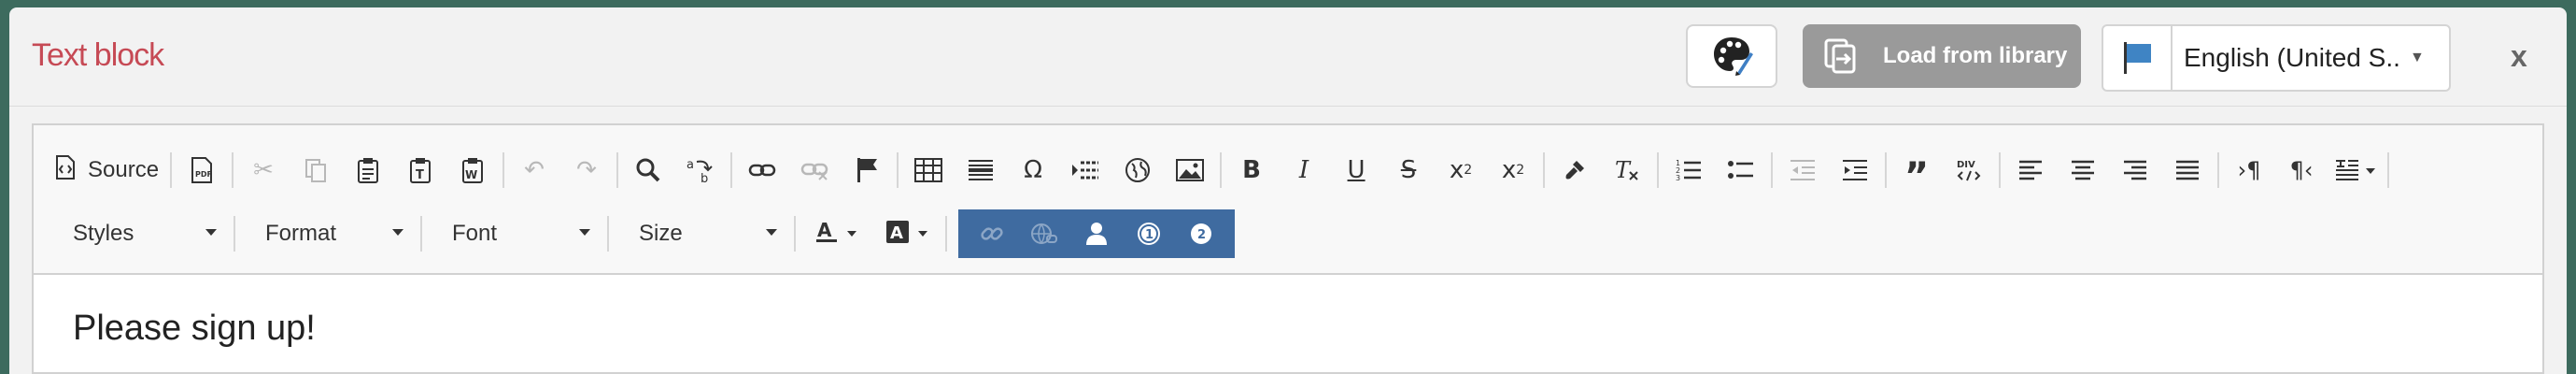 The width and height of the screenshot is (2576, 374). I want to click on custom-plugin-group: 1 2, so click(1096, 234).